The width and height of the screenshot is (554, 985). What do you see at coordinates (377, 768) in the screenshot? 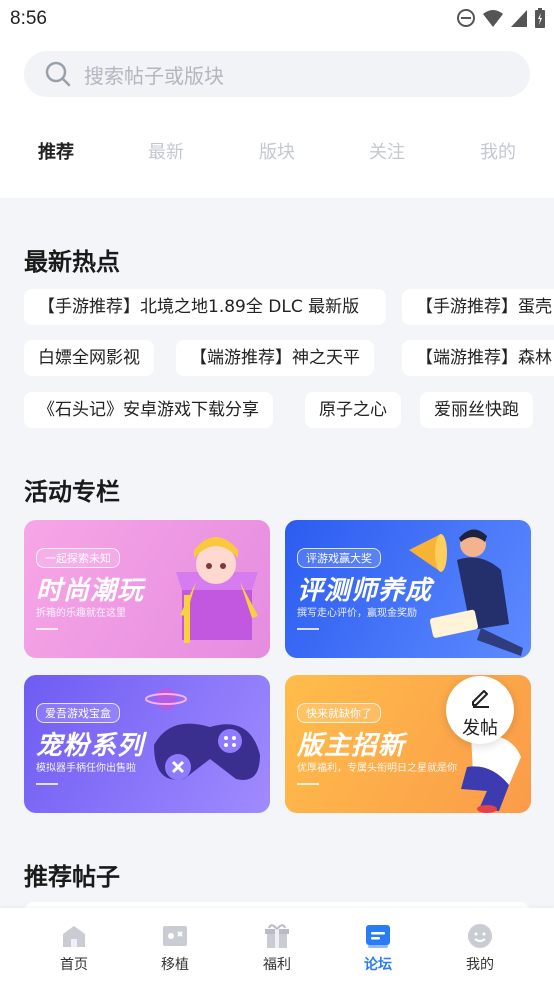
I see `banner-subtitle: 优厚福利，专属头衔明日之星就是你` at bounding box center [377, 768].